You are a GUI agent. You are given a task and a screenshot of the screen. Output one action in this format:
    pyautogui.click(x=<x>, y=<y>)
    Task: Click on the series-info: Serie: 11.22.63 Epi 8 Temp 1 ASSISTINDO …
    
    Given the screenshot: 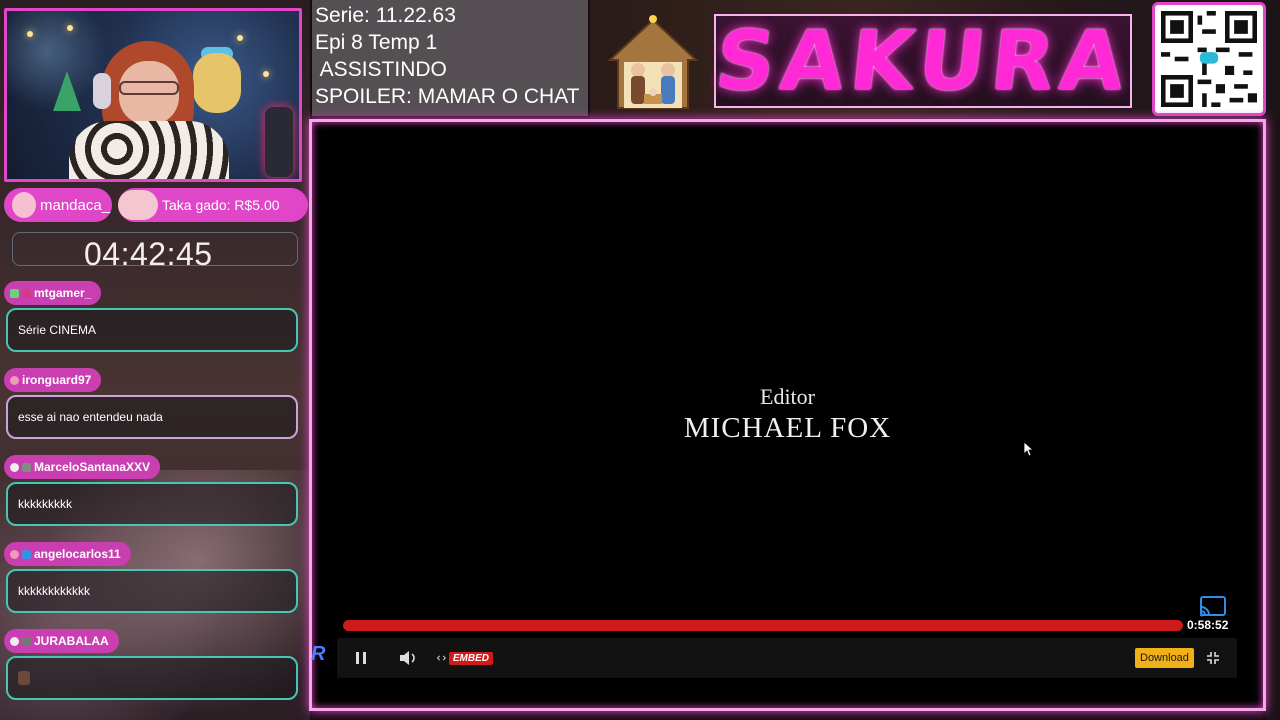 What is the action you would take?
    pyautogui.click(x=450, y=58)
    